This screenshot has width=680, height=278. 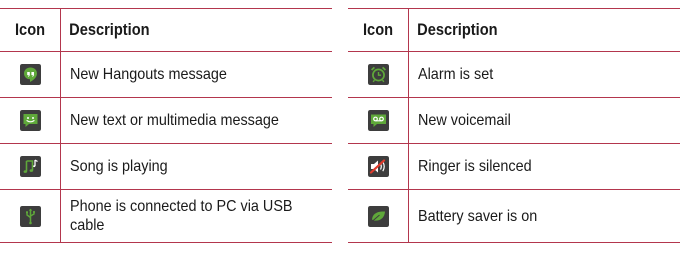 I want to click on usb-icon, so click(x=30, y=216).